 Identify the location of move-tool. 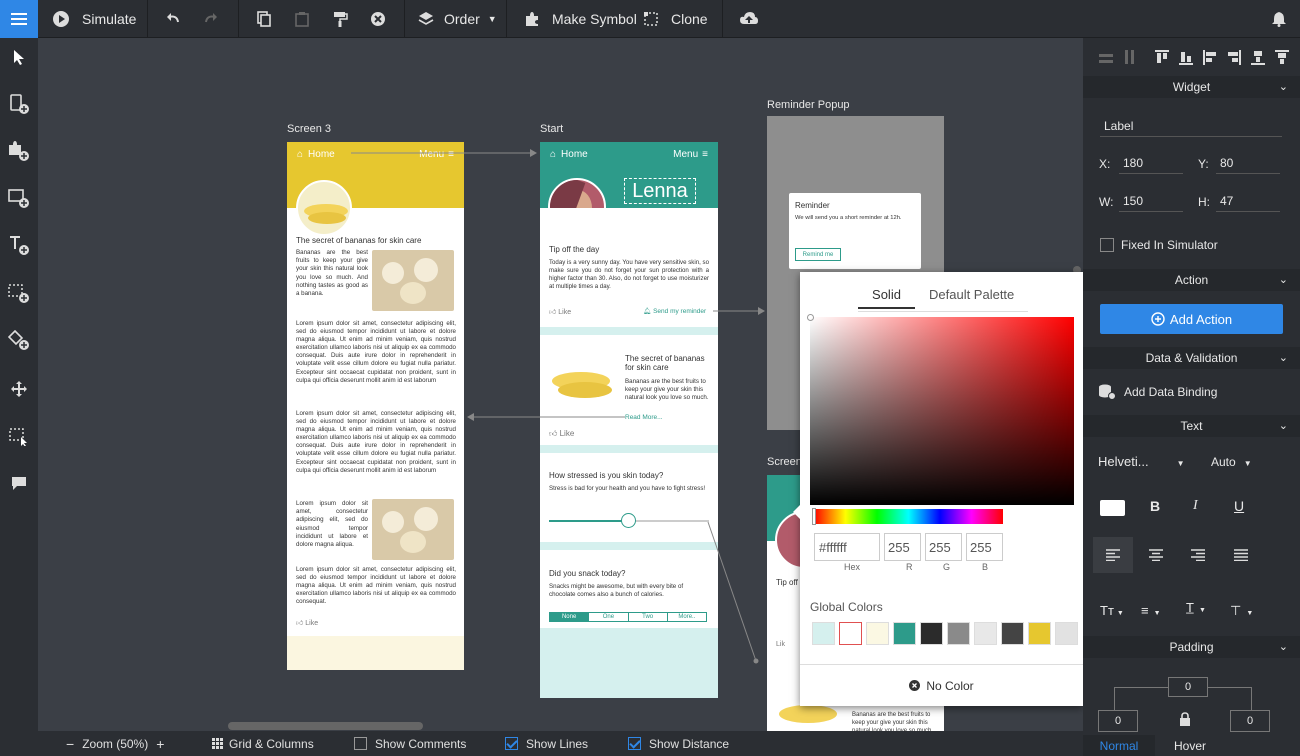
(19, 389).